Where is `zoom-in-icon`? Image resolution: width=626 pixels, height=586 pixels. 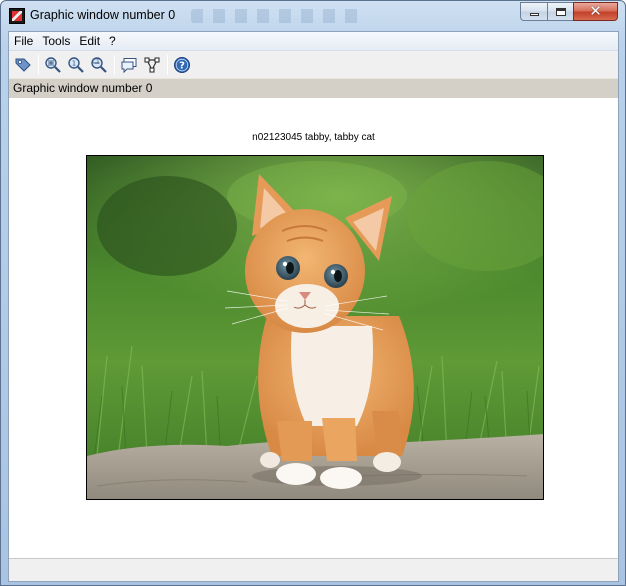
zoom-in-icon is located at coordinates (53, 64).